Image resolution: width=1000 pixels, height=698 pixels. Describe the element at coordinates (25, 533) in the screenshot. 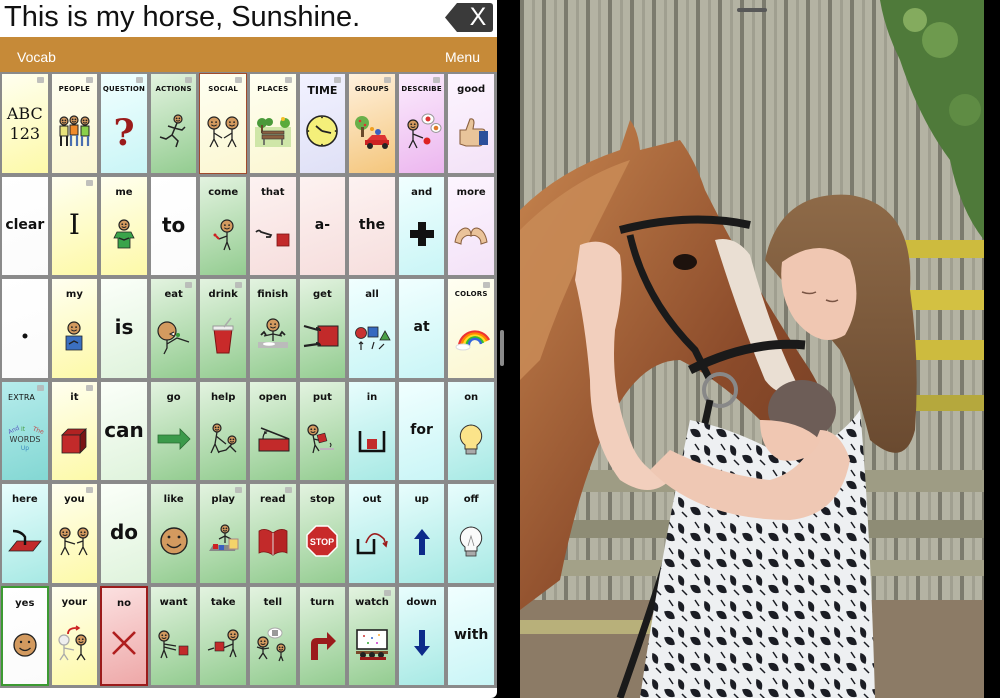

I see `vocab-cell-here: here` at that location.